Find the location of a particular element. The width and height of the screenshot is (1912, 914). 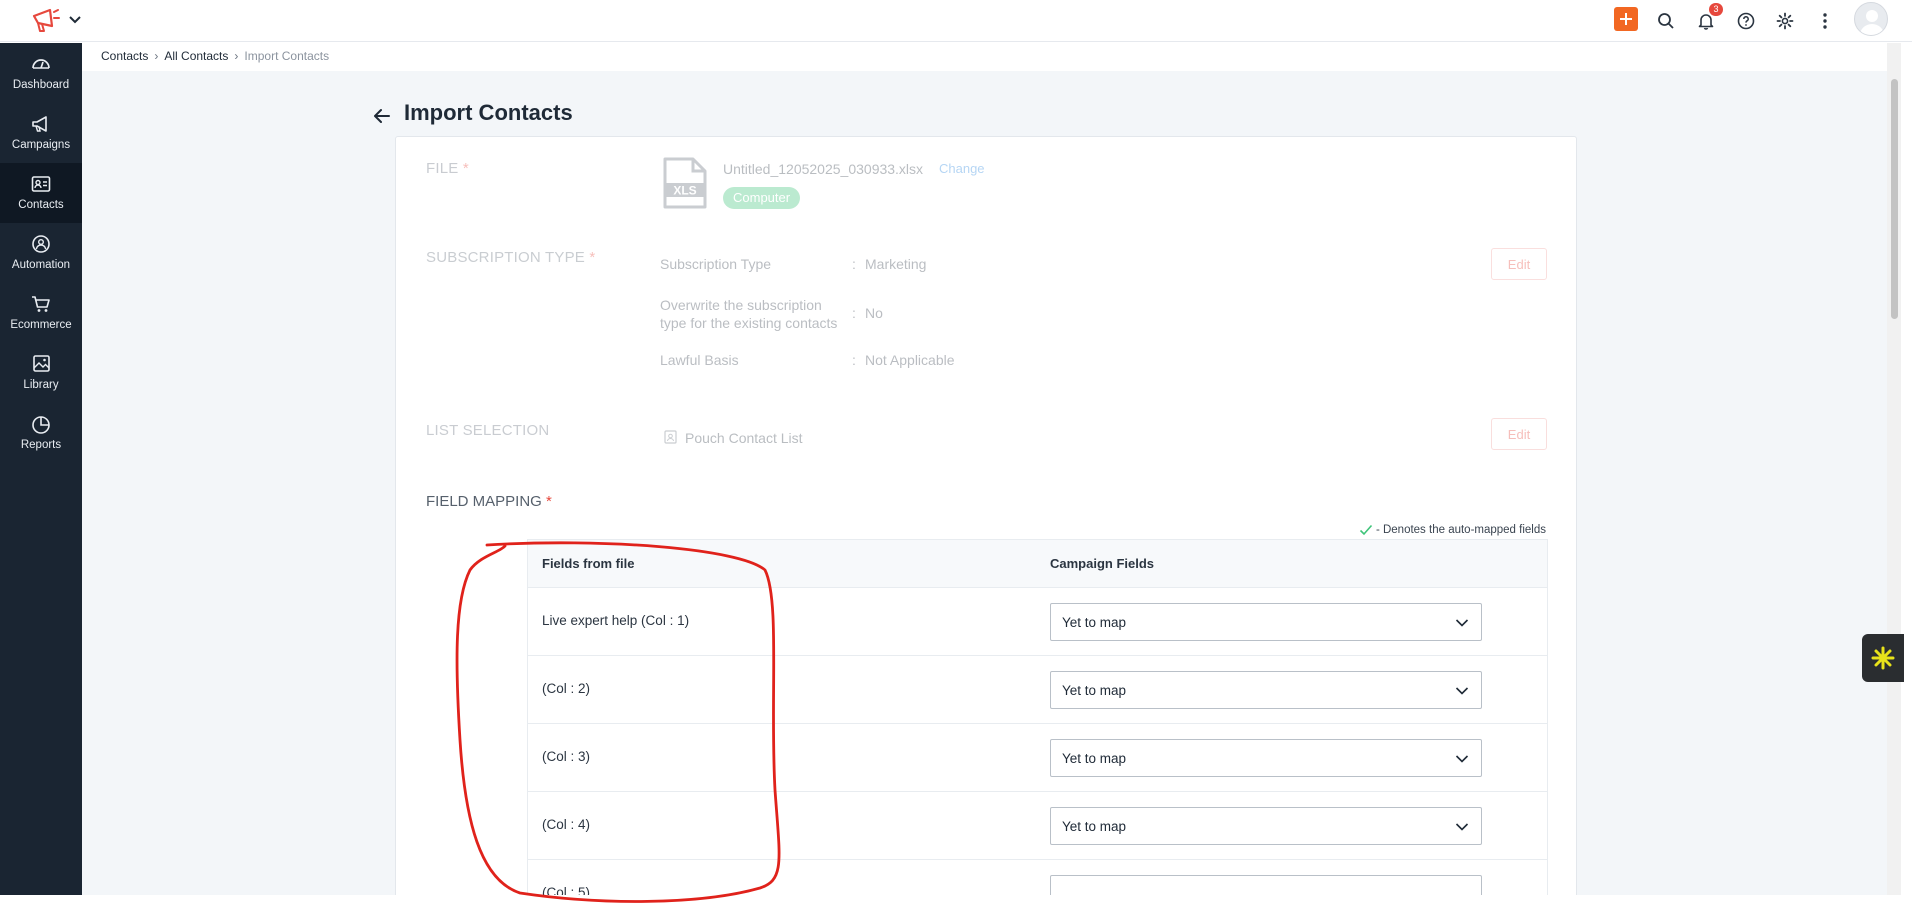

checkmark-icon is located at coordinates (1366, 530).